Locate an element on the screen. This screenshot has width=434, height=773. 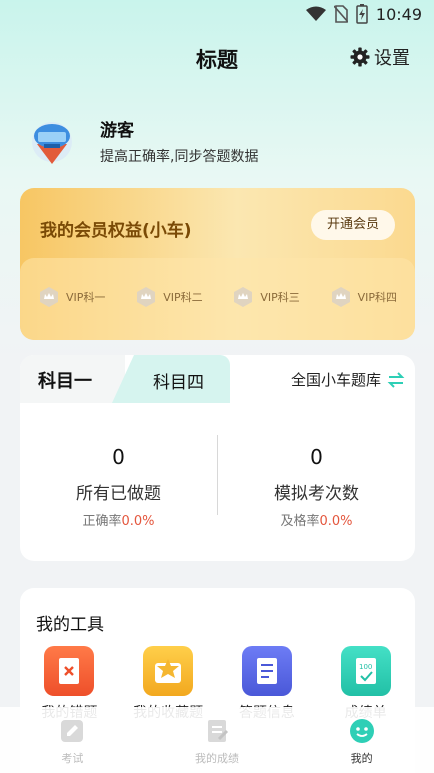
question-library-switch: 全国小车题库 is located at coordinates (348, 379).